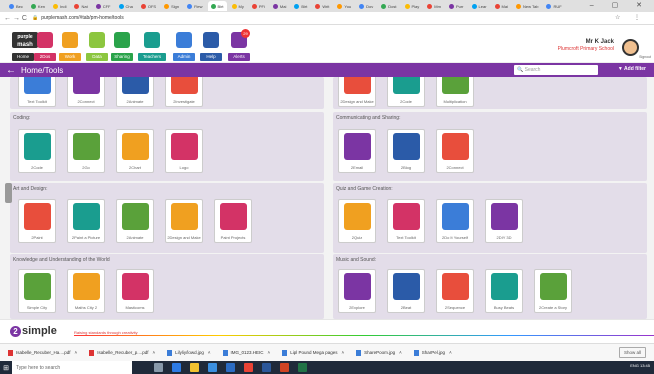 The width and height of the screenshot is (654, 374). What do you see at coordinates (504, 291) in the screenshot?
I see `tool-tile: Busy Beats` at bounding box center [504, 291].